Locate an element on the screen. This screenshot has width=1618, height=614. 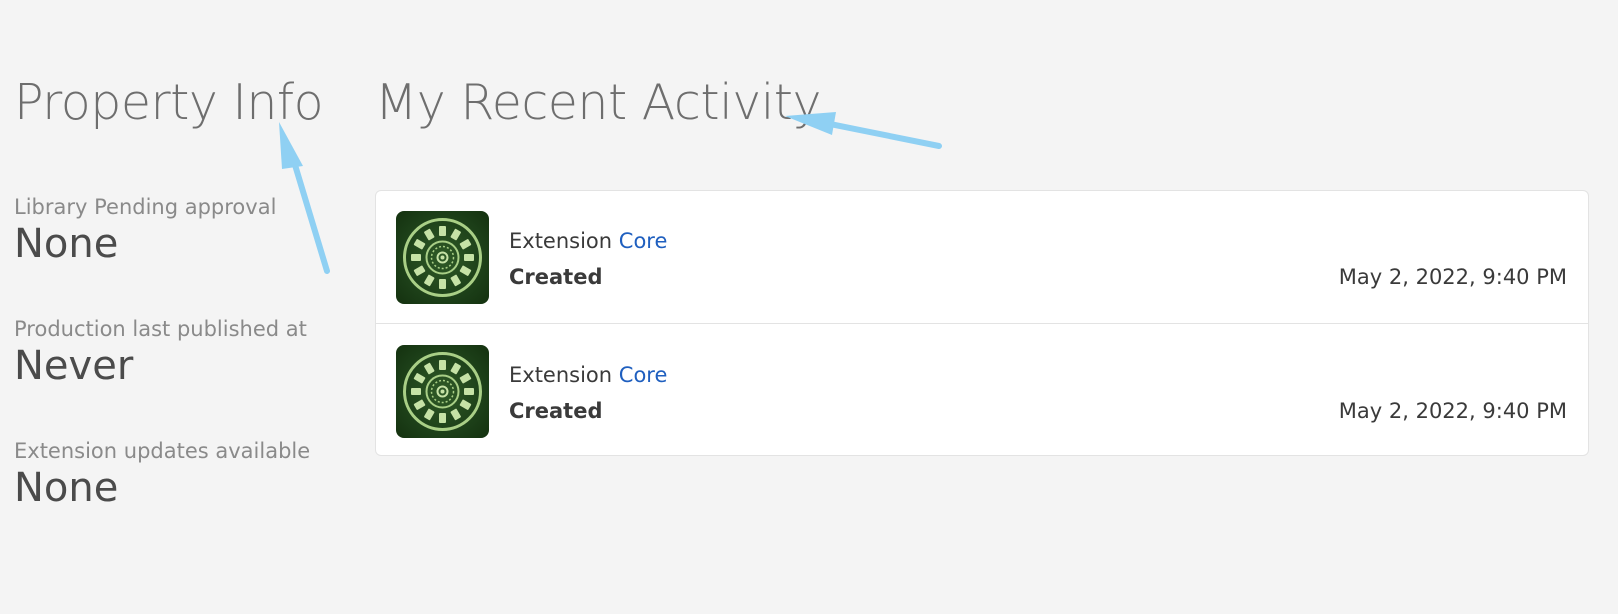
info-label: Library Pending approval is located at coordinates (145, 207).